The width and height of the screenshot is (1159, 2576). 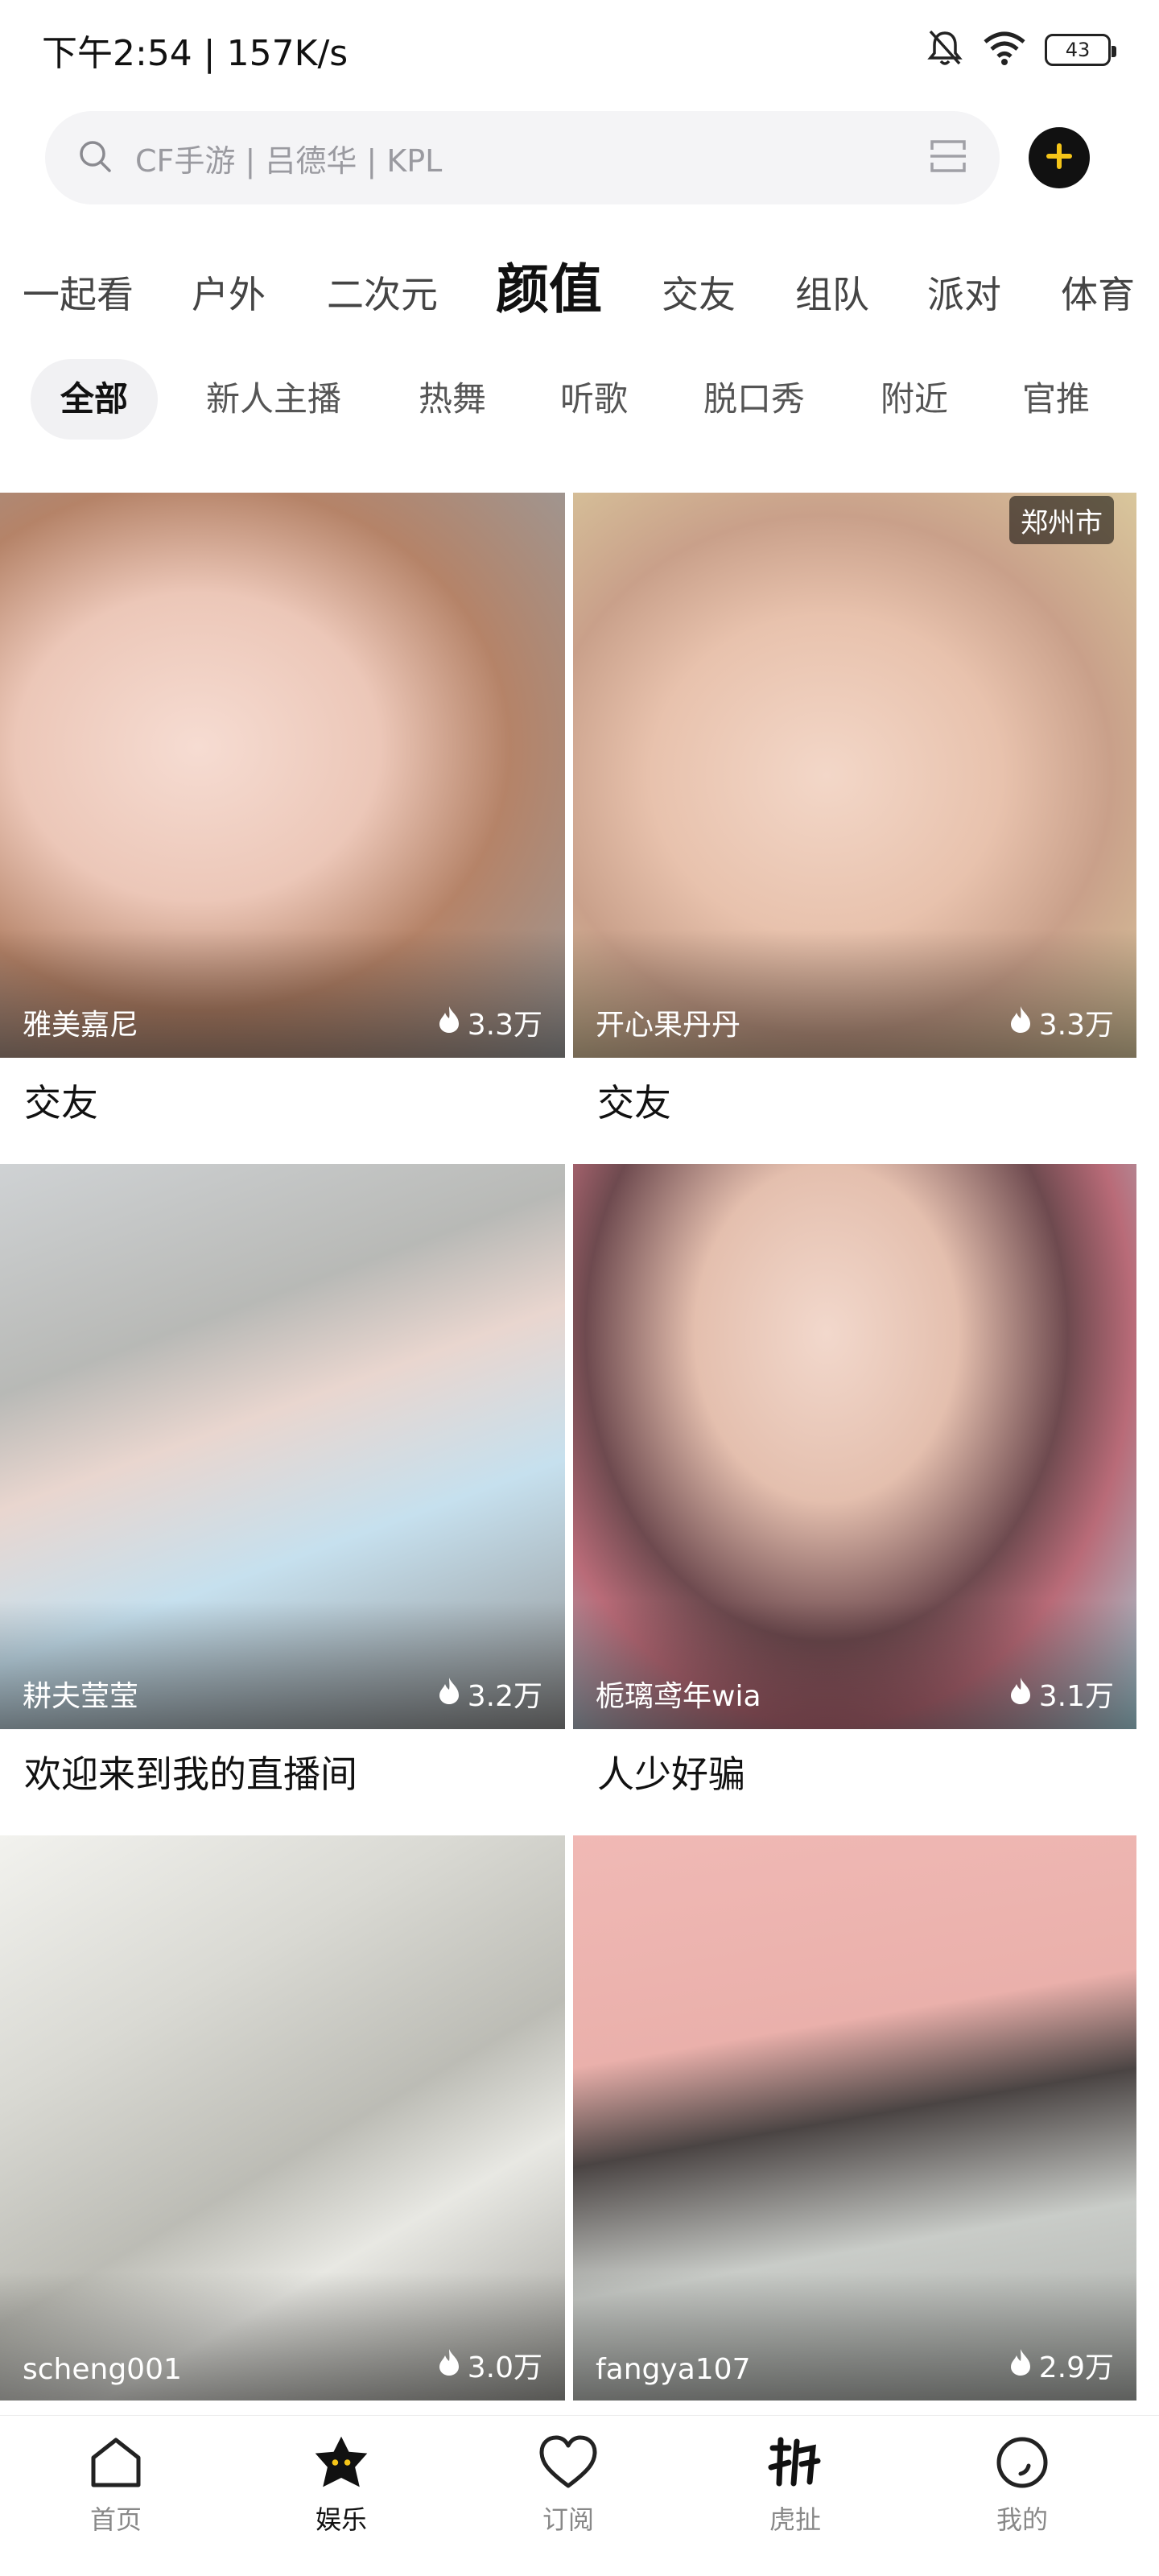 I want to click on tab-erciyuan: 二次元, so click(x=382, y=292).